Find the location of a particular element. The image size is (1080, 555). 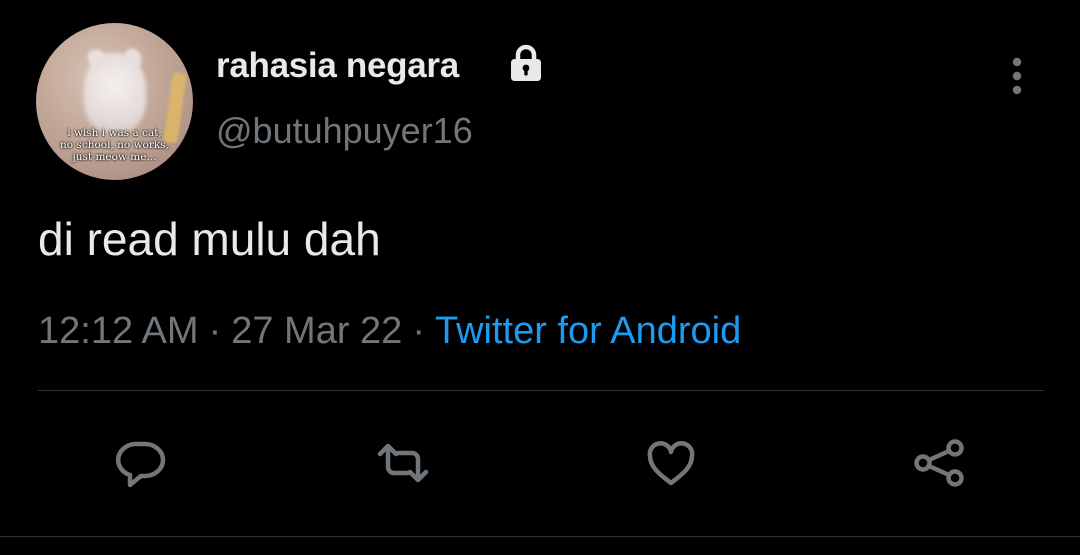

tweet-meta: 12:12 AM · 27 Mar 22 · Twitter for Android is located at coordinates (389, 331).